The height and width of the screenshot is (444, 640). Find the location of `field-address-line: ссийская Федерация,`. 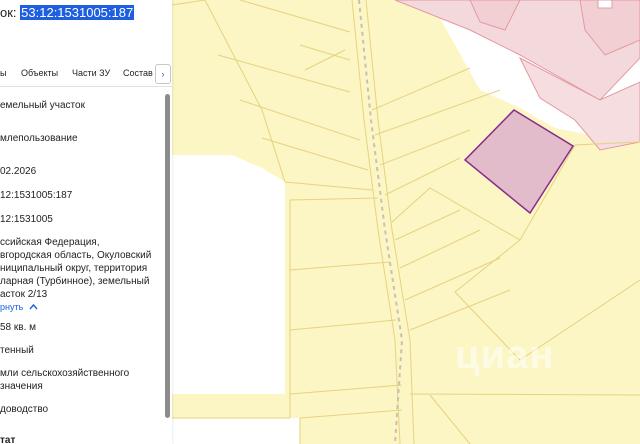

field-address-line: ссийская Федерация, is located at coordinates (50, 242).